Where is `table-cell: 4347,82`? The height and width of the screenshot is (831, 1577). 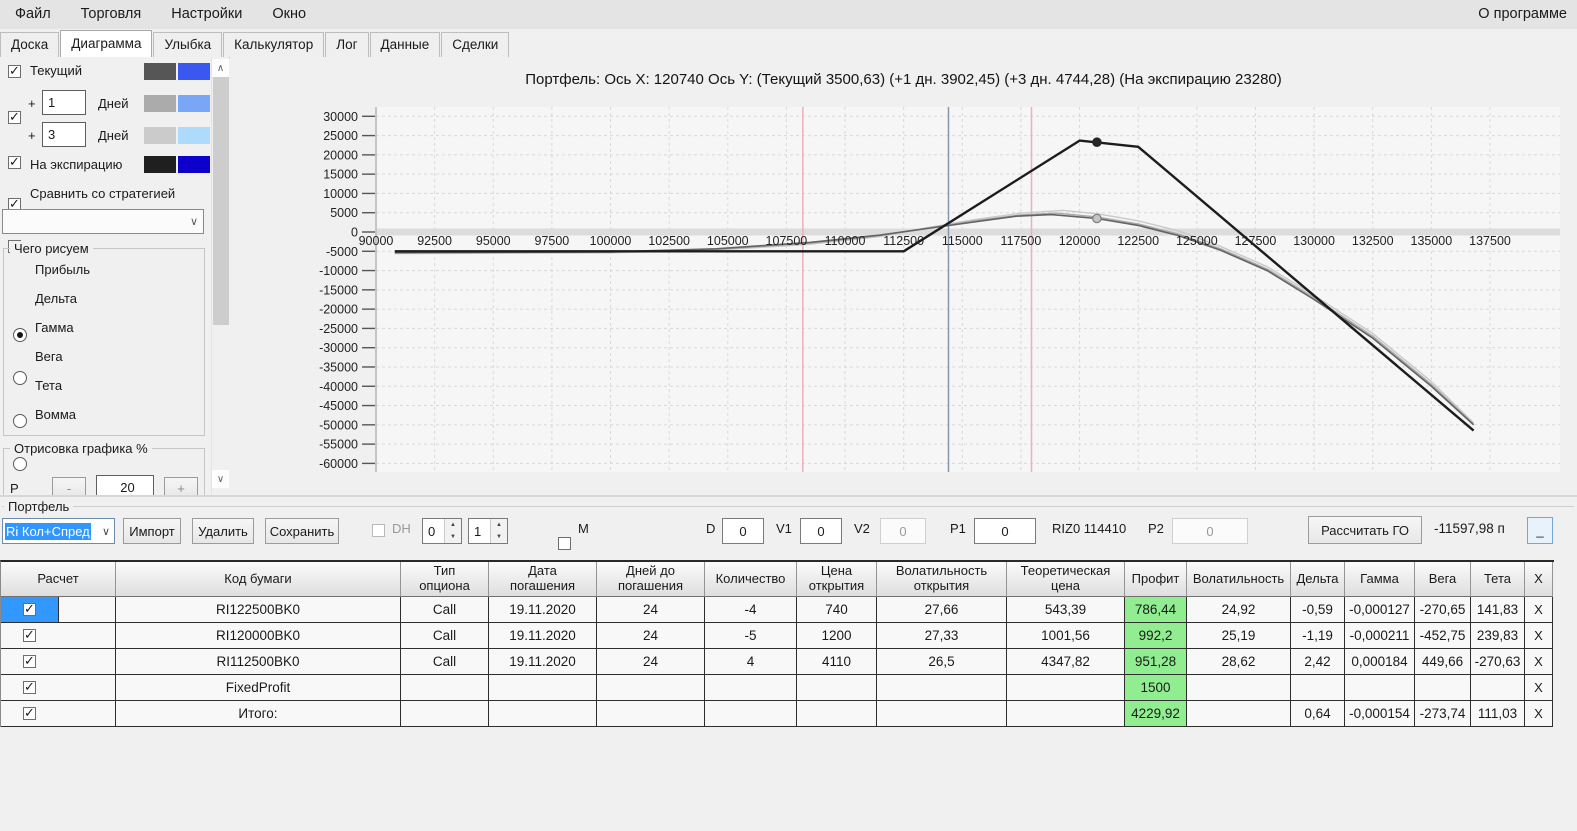
table-cell: 4347,82 is located at coordinates (1066, 662).